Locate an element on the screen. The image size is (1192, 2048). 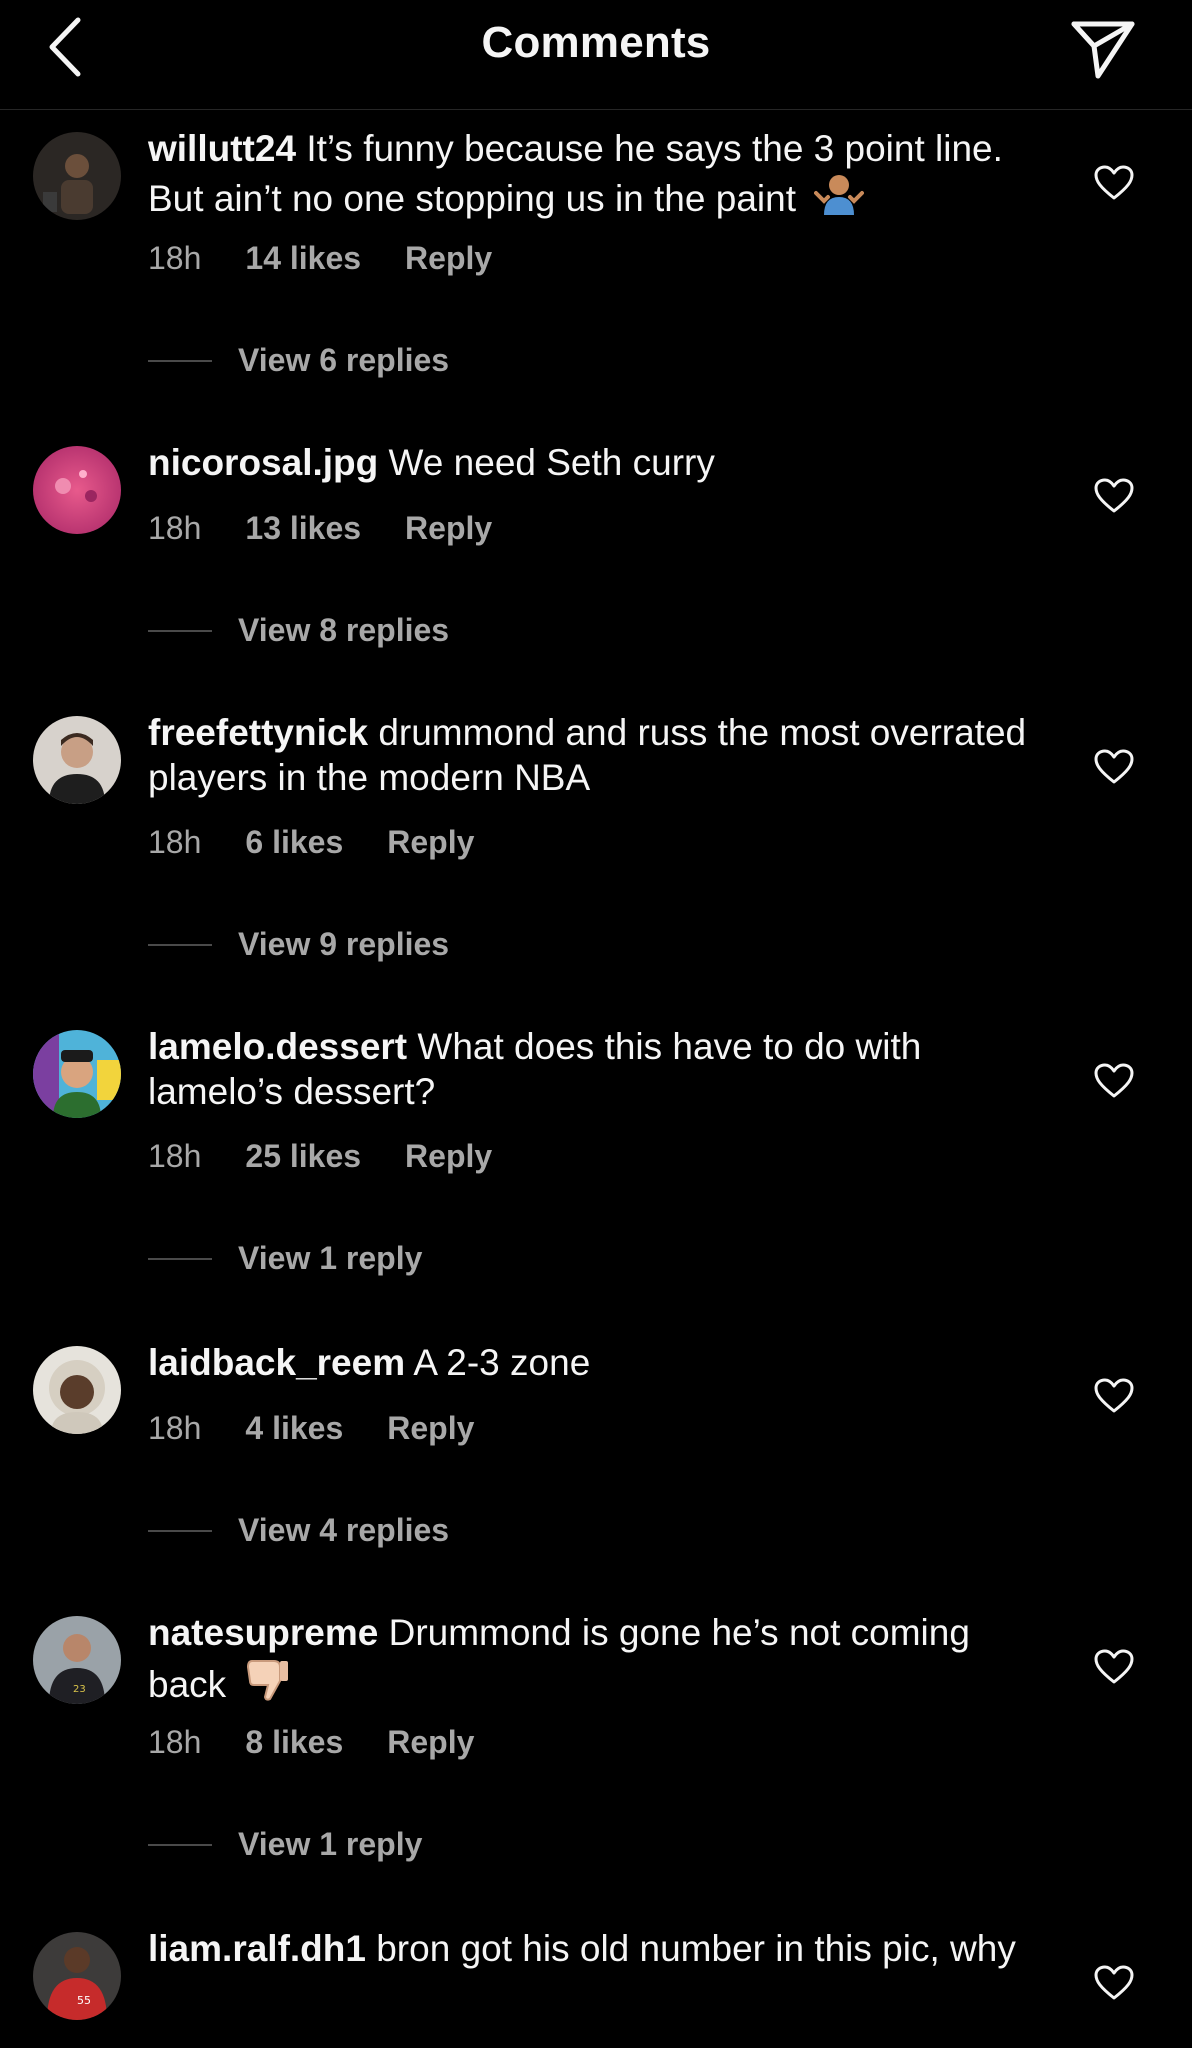
comment-meta: 18h 8 likes Reply is located at coordinates (333, 1742).